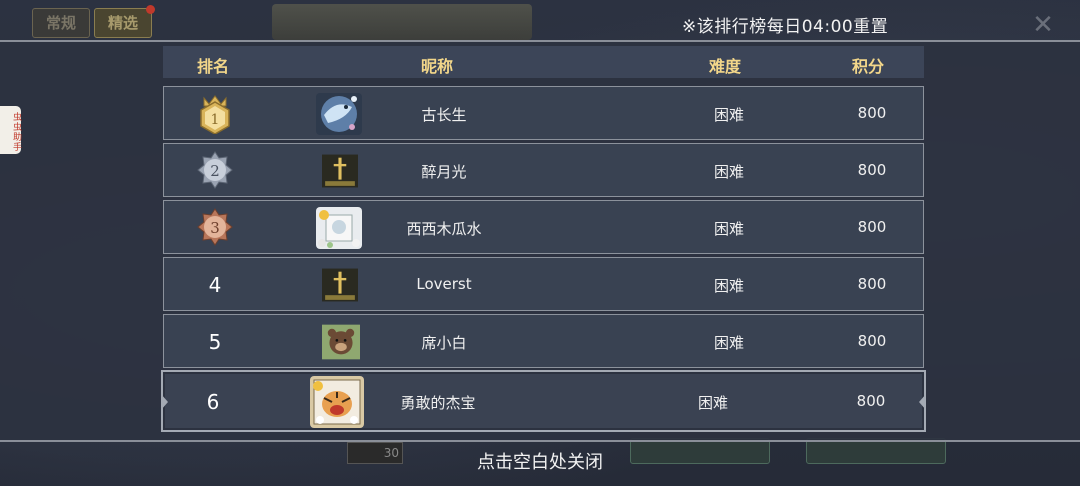  What do you see at coordinates (215, 285) in the screenshot?
I see `row-rank: 4` at bounding box center [215, 285].